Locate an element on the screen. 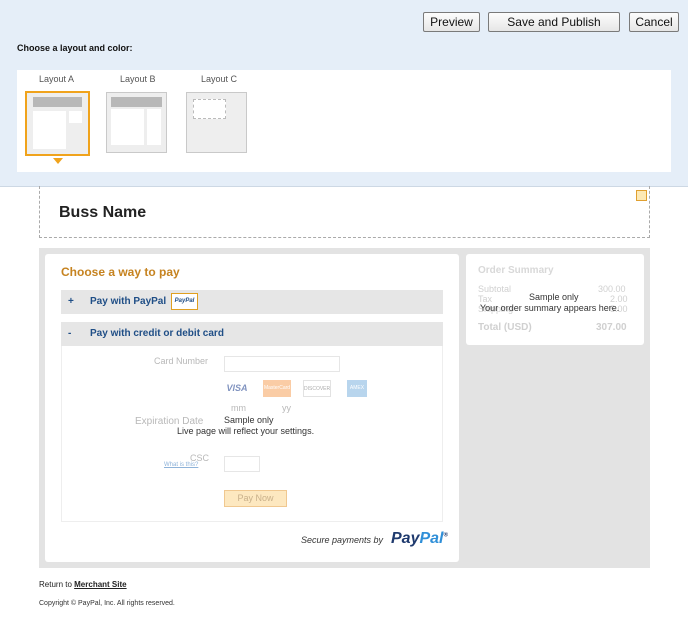  csc-help-link: What is this? is located at coordinates (181, 465).